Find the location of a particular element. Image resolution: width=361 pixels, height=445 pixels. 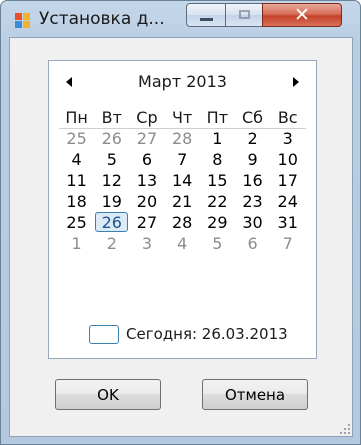

weekday-label: Чт is located at coordinates (182, 117).